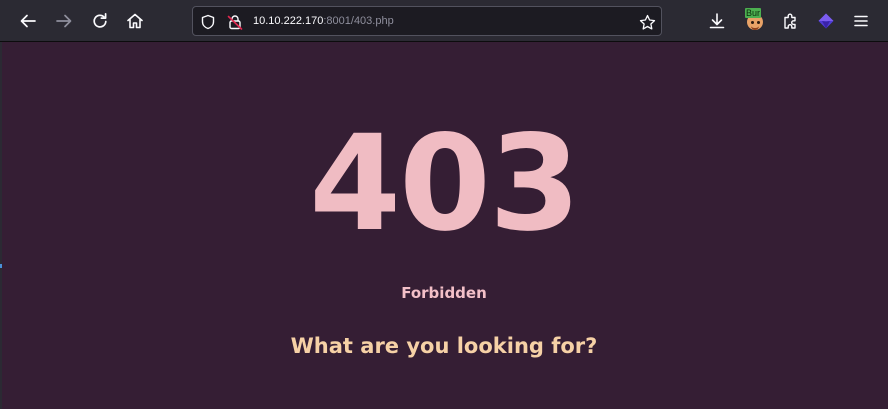 The width and height of the screenshot is (888, 409). I want to click on address-bar: 10.10.222.170:8001/403.php, so click(427, 21).